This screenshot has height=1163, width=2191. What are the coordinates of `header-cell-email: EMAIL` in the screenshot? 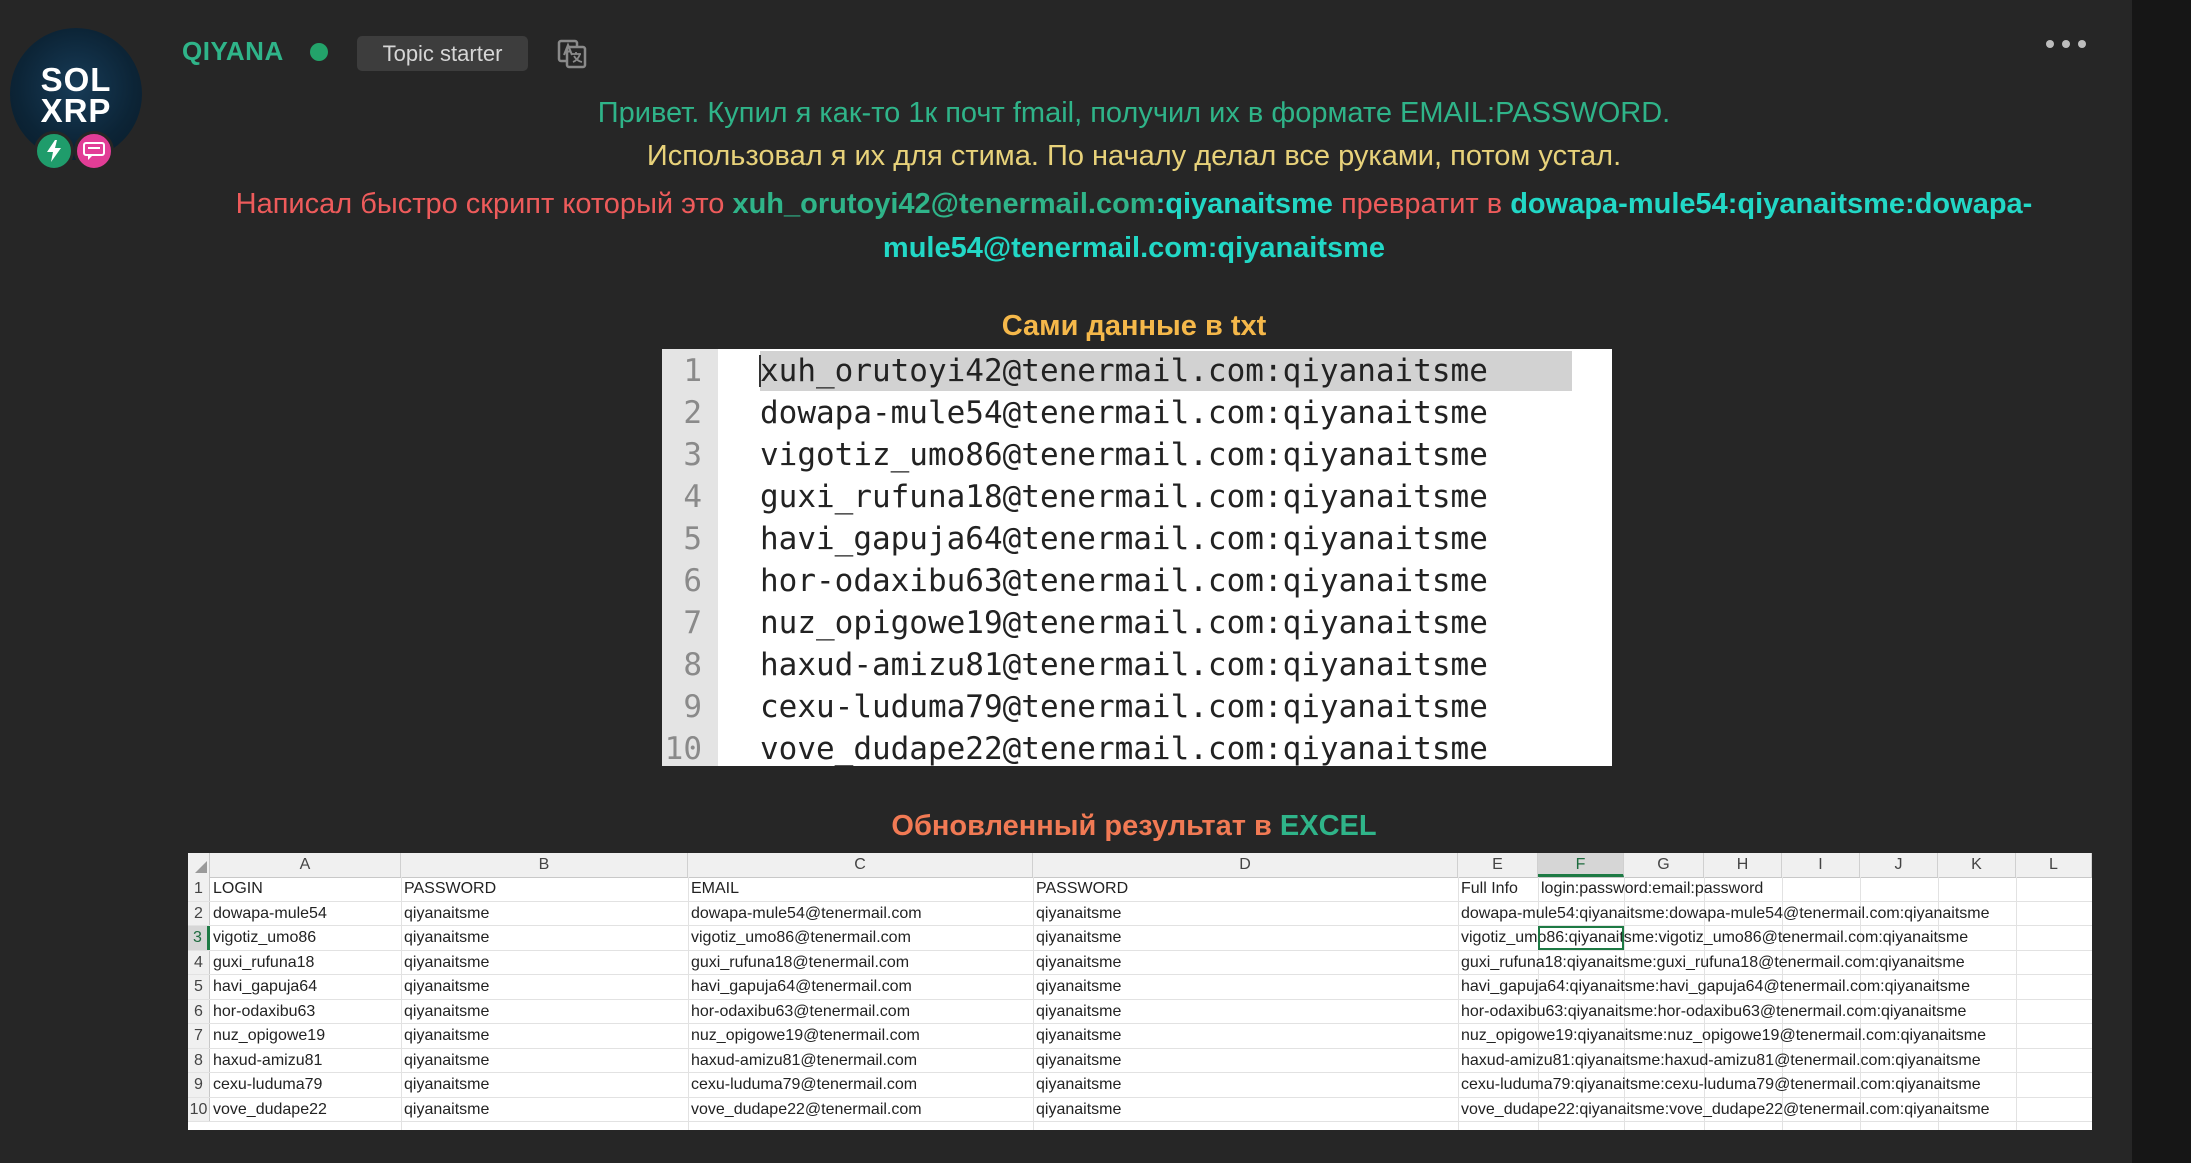 It's located at (715, 888).